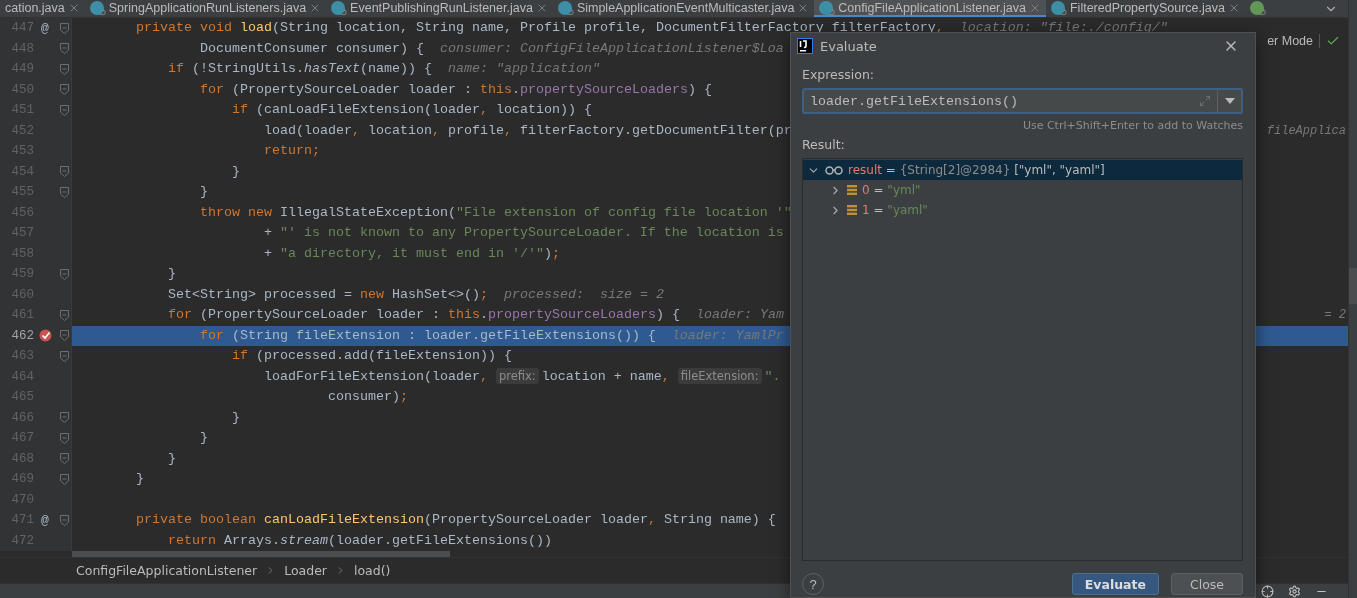 The height and width of the screenshot is (598, 1357). Describe the element at coordinates (1256, 7) in the screenshot. I see `interface-file-icon` at that location.